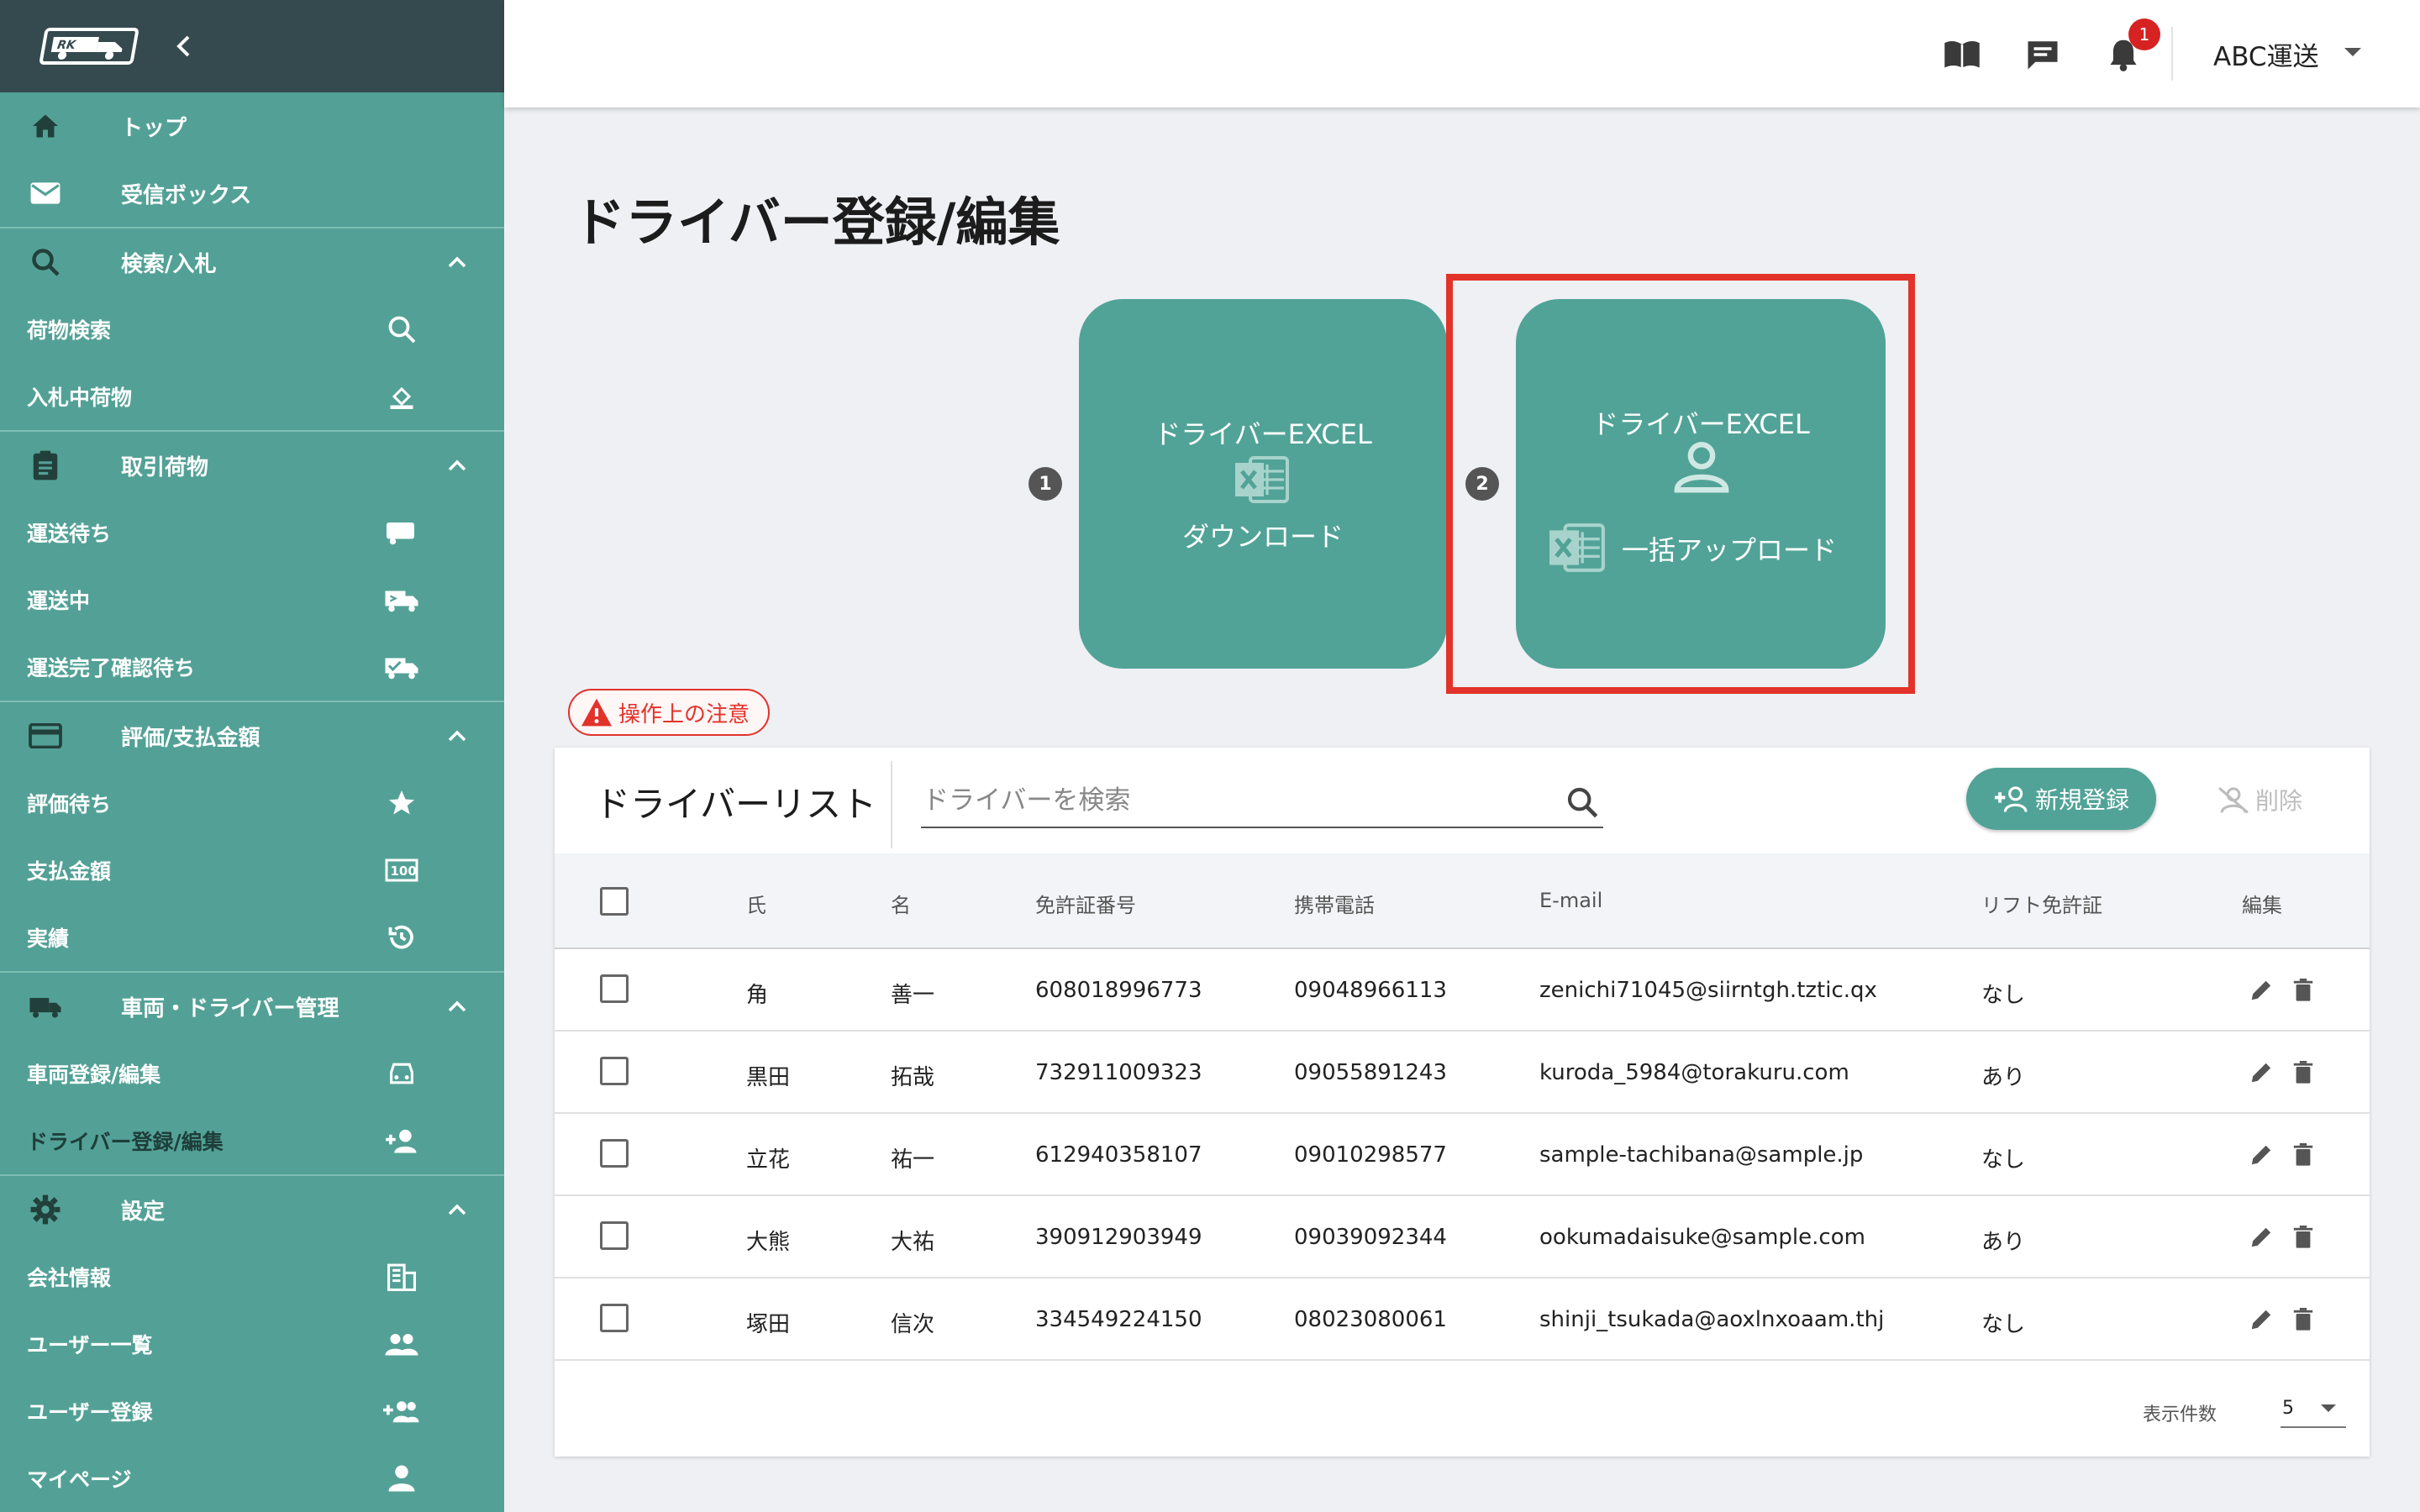 The image size is (2420, 1512). What do you see at coordinates (684, 714) in the screenshot?
I see `caution-label: 操作上の注意` at bounding box center [684, 714].